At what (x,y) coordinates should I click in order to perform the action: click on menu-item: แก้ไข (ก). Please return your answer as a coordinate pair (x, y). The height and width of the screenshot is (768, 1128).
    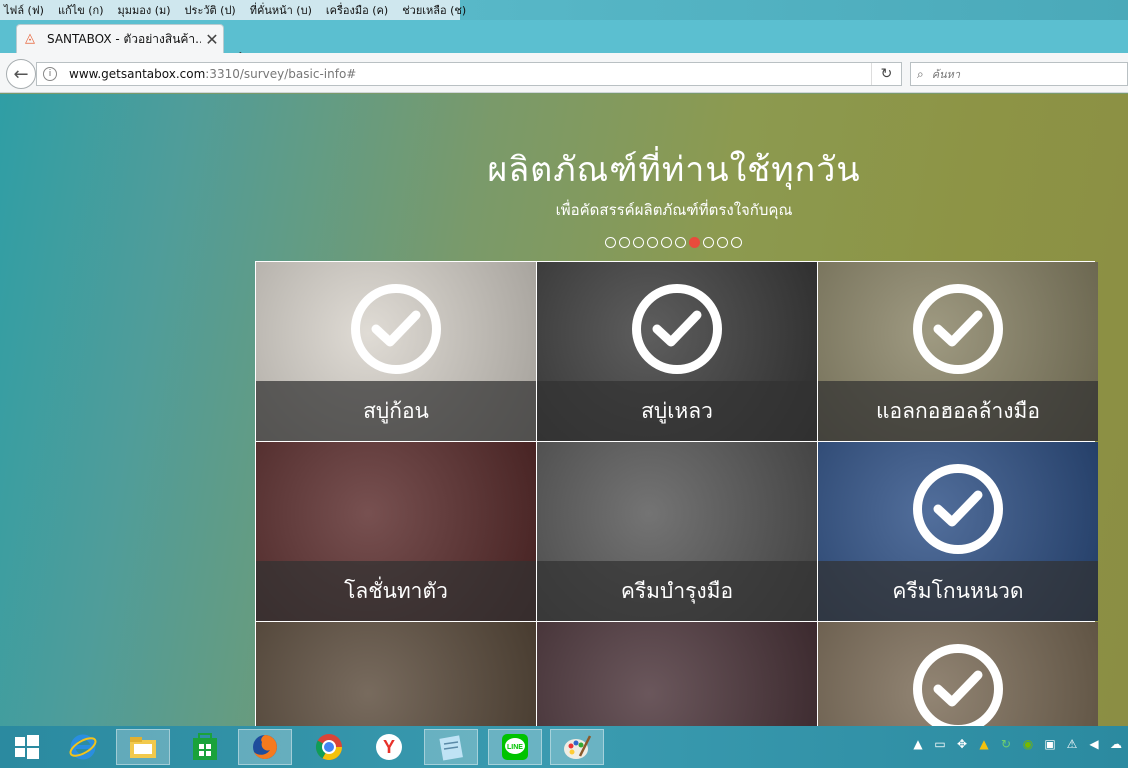
    Looking at the image, I should click on (81, 10).